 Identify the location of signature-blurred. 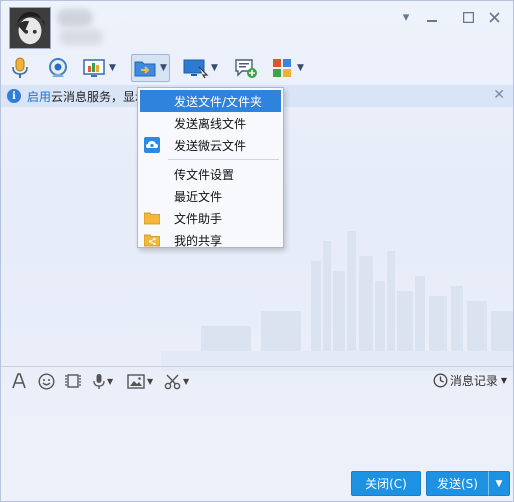
(81, 37).